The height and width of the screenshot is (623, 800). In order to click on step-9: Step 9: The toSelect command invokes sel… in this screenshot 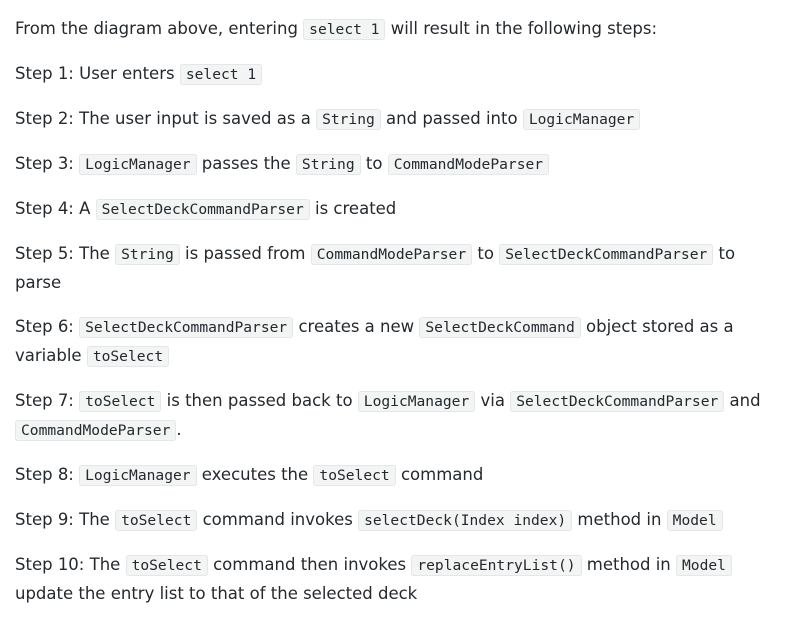, I will do `click(397, 520)`.